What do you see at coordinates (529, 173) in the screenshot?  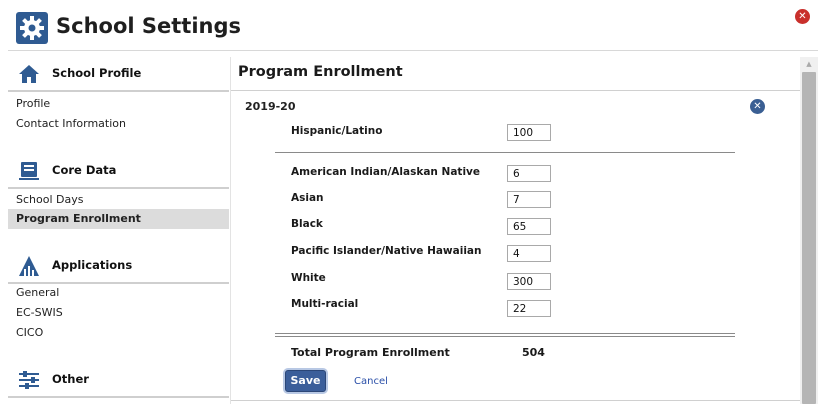 I see `american-indian-input` at bounding box center [529, 173].